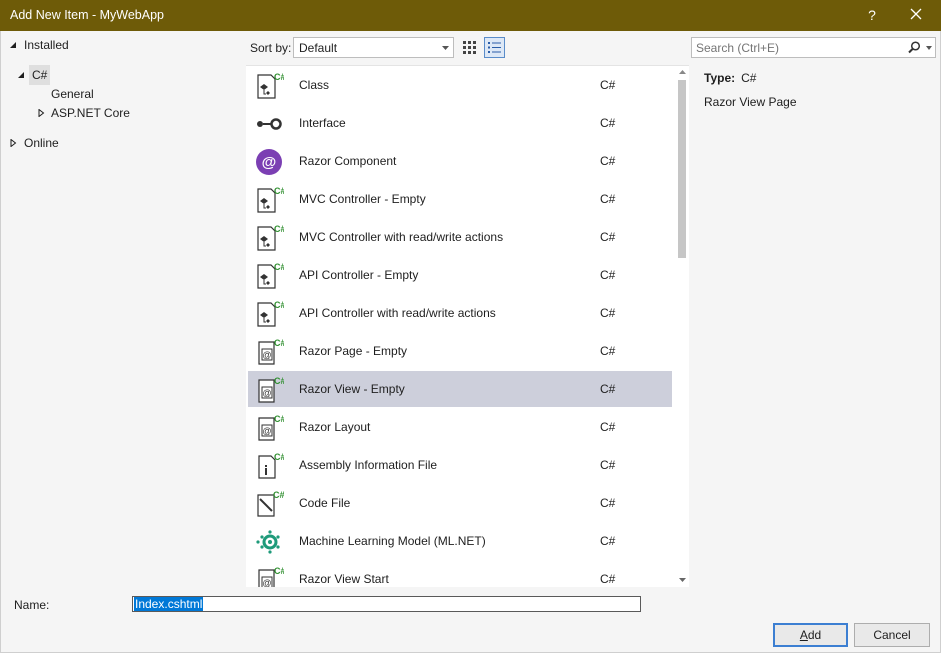 The image size is (941, 653). I want to click on item-name: Interface, so click(322, 123).